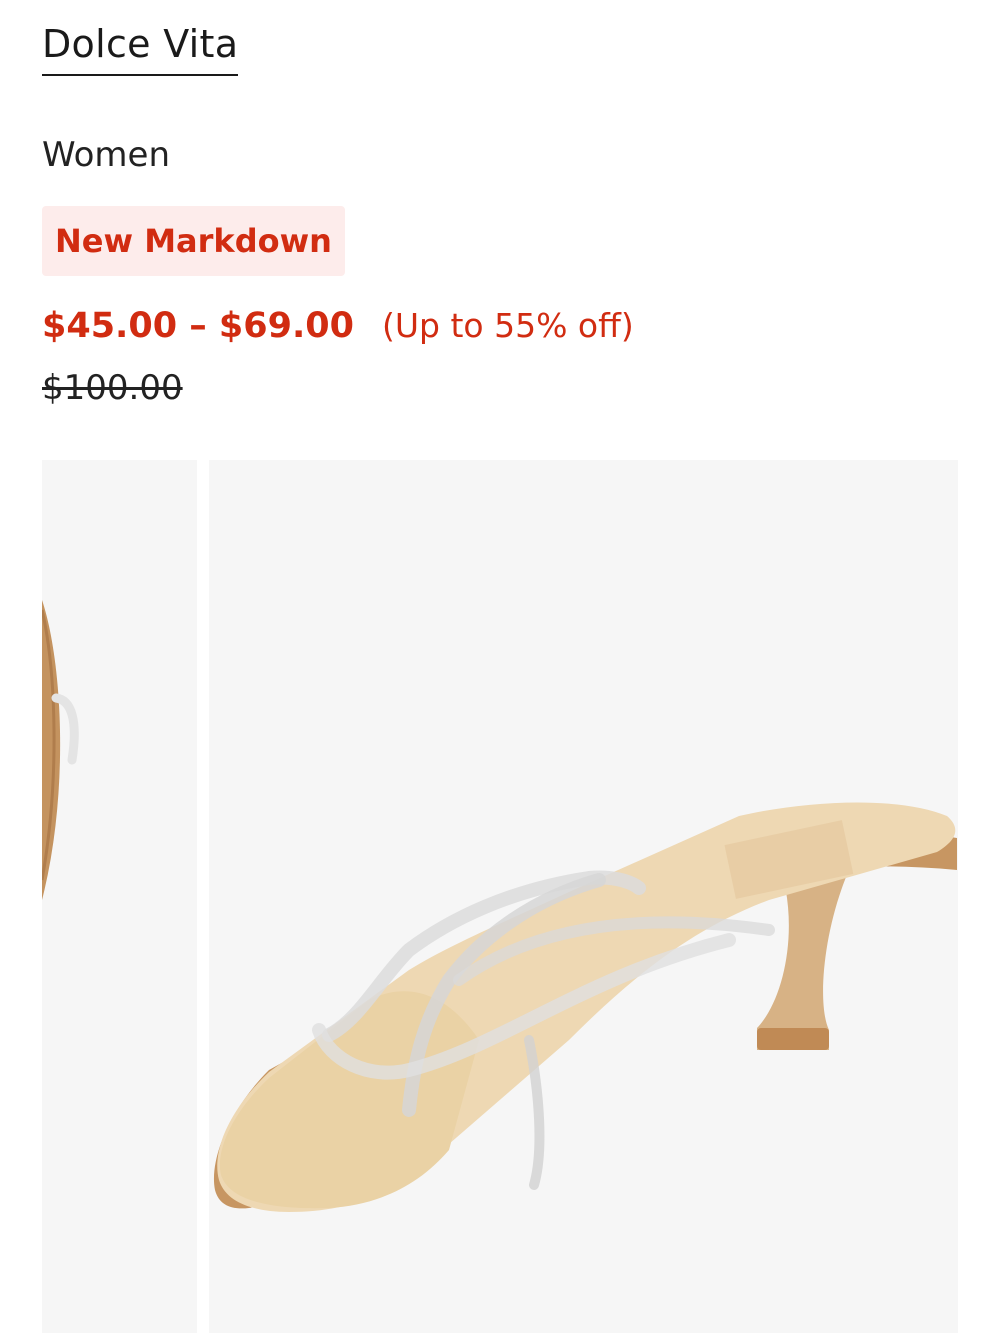 Image resolution: width=1000 pixels, height=1333 pixels. I want to click on price-row: $45.00 – $69.00 (Up to 55% off), so click(338, 326).